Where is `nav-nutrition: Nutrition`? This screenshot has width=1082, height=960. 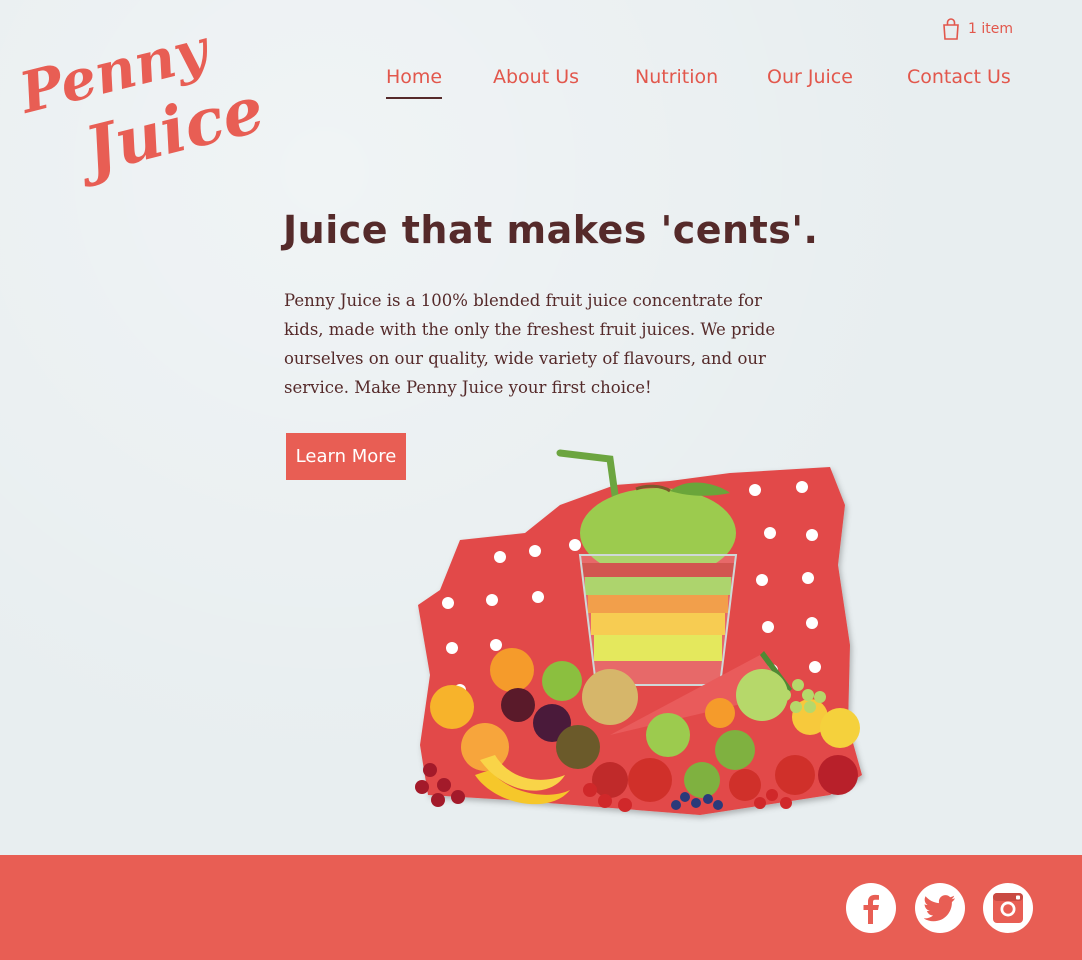 nav-nutrition: Nutrition is located at coordinates (676, 81).